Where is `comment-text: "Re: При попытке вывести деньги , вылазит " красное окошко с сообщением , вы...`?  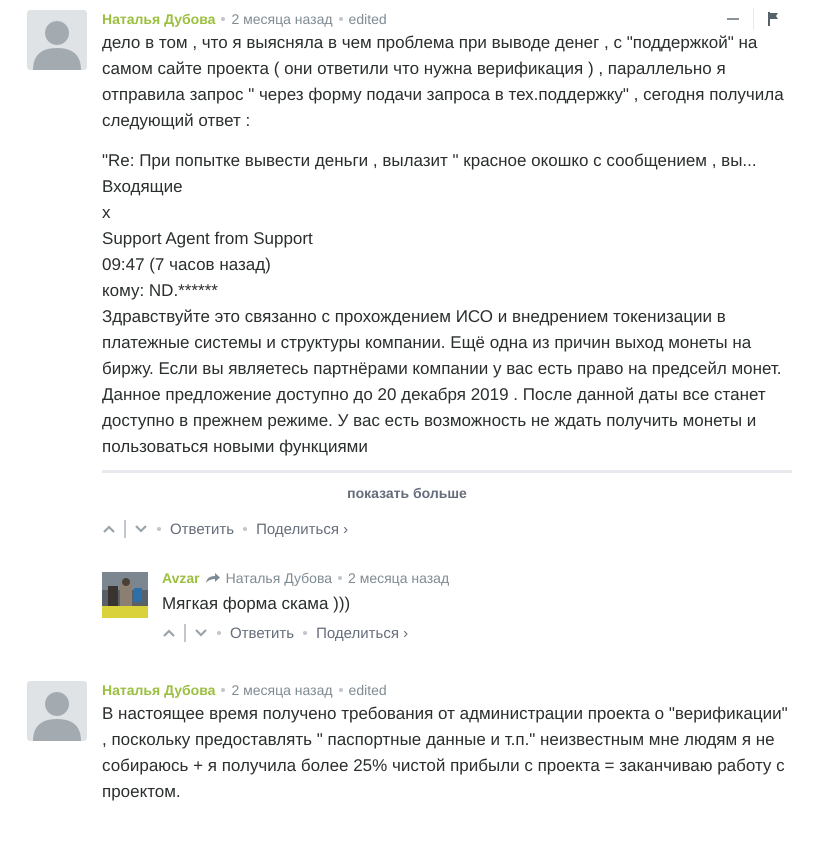 comment-text: "Re: При попытке вывести деньги , вылазит " красное окошко с сообщением , вы... is located at coordinates (430, 161).